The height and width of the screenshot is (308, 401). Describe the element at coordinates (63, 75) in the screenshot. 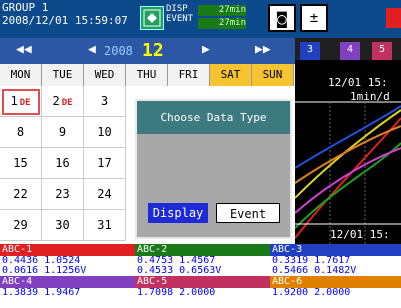

I see `weekday-tue: TUE` at that location.